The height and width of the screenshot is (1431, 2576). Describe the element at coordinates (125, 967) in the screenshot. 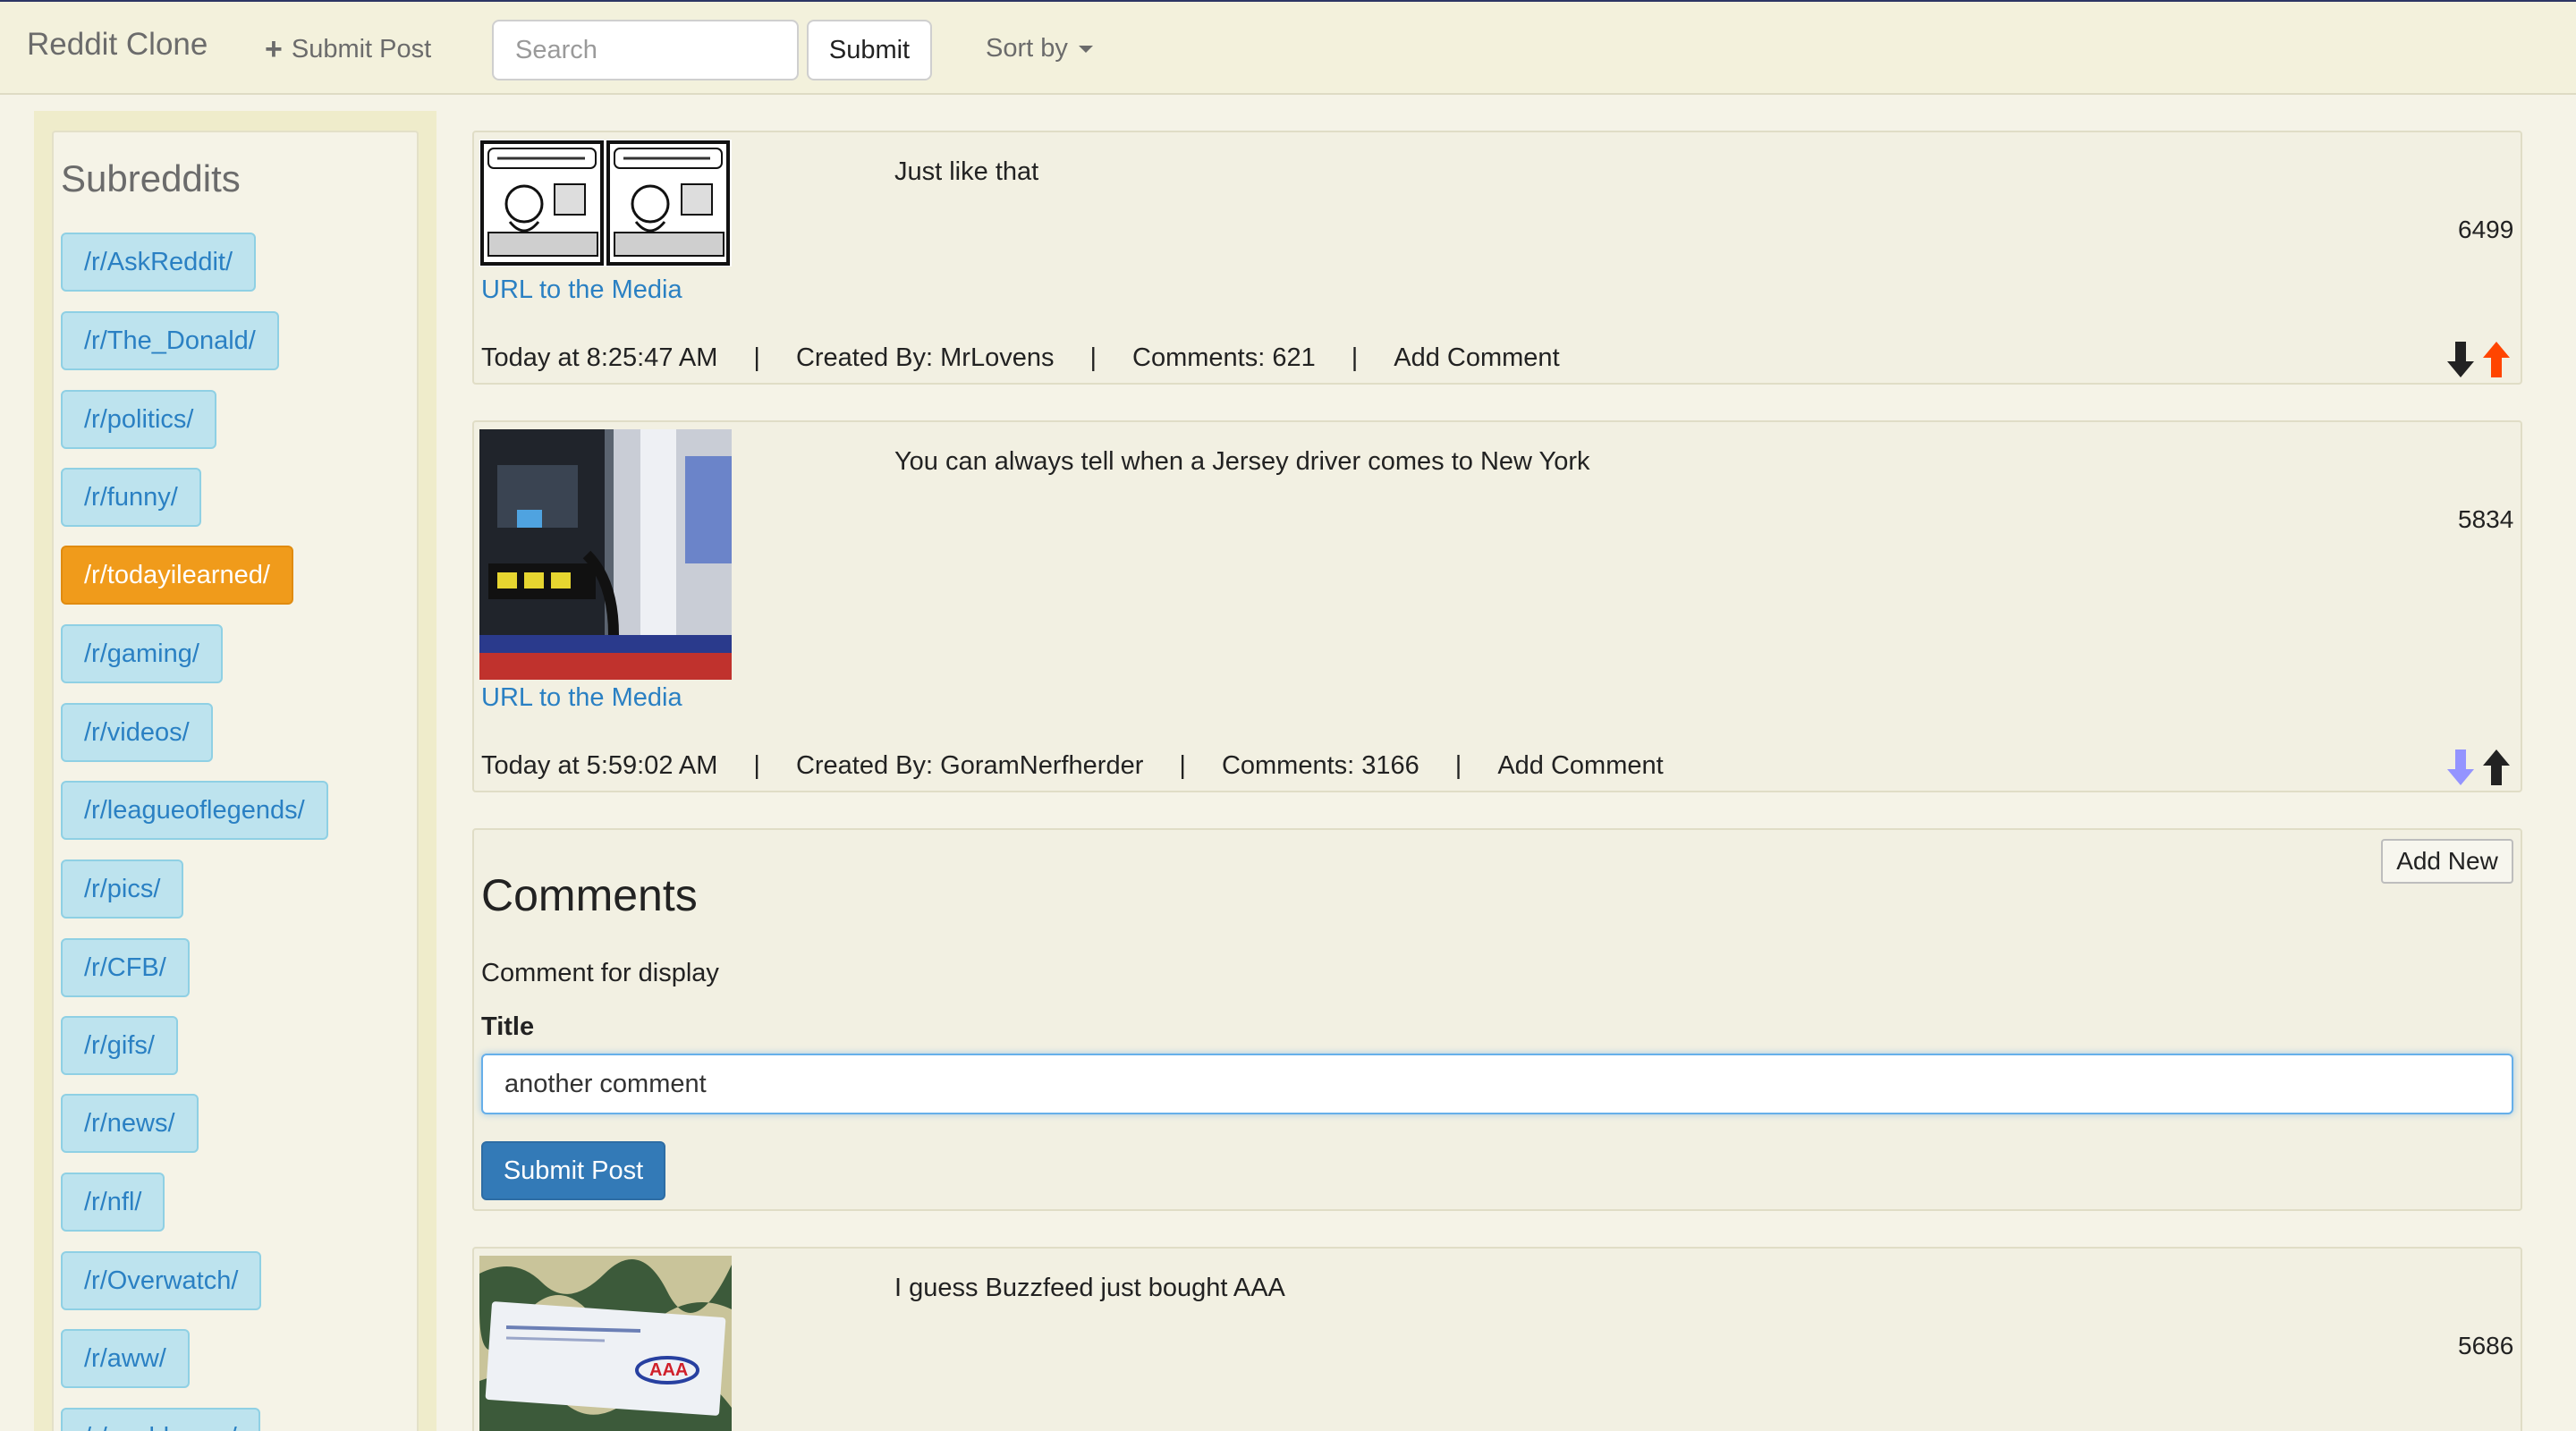

I see `subreddit-link: /r/CFB/` at that location.